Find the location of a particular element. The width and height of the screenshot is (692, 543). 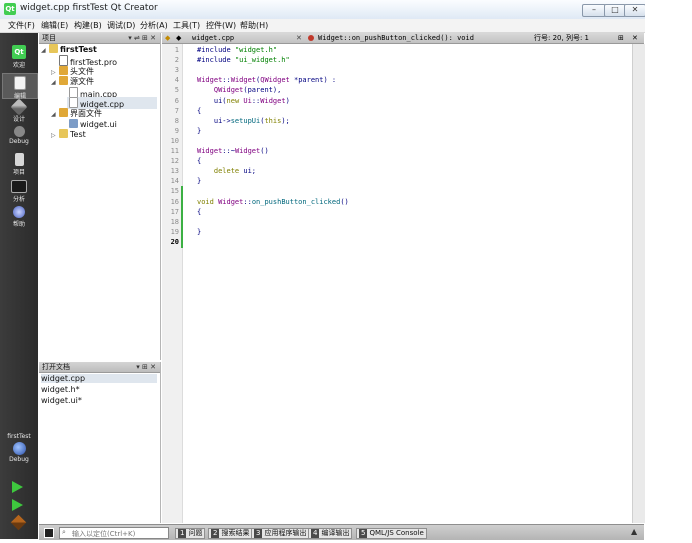

edit-document-icon is located at coordinates (20, 83).